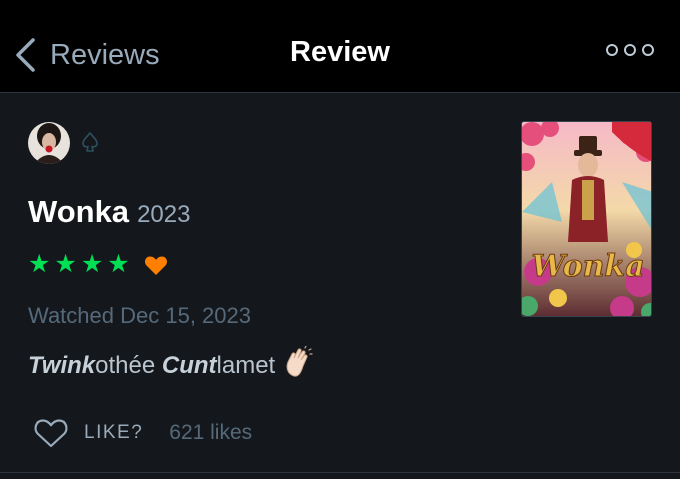 This screenshot has height=479, width=680. What do you see at coordinates (139, 315) in the screenshot?
I see `watched-date: Watched Dec 15, 2023` at bounding box center [139, 315].